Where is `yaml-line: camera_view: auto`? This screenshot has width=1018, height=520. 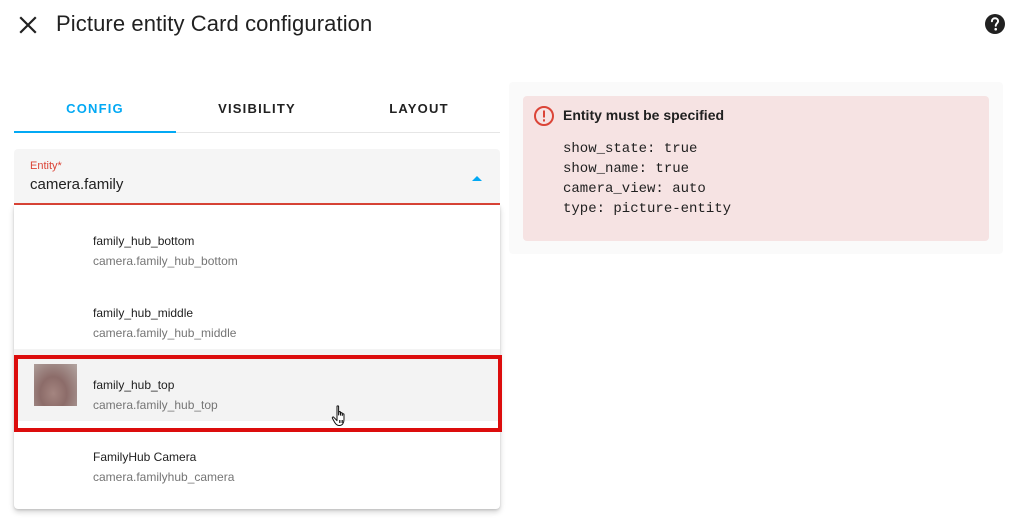 yaml-line: camera_view: auto is located at coordinates (634, 189).